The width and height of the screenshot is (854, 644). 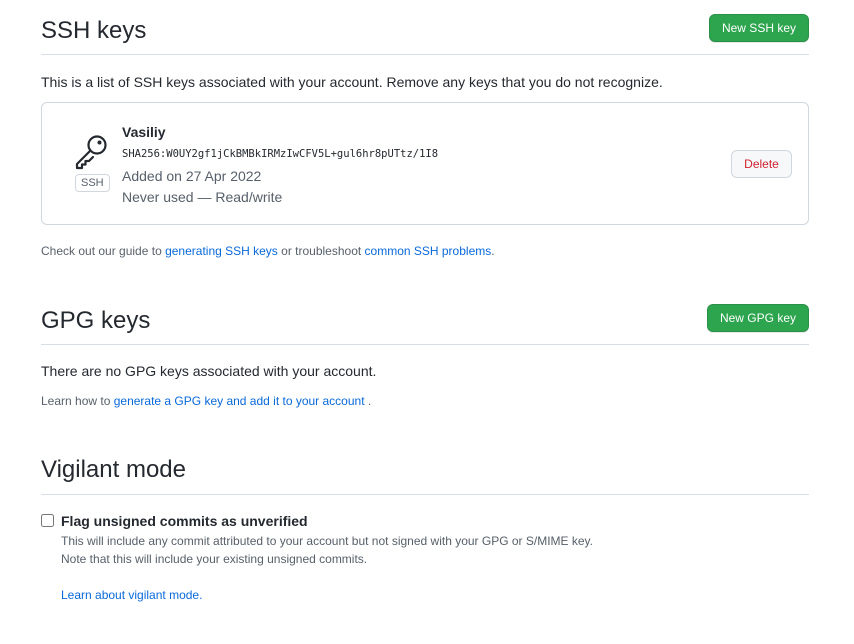 I want to click on gpg-keys-title: GPG keys, so click(x=96, y=320).